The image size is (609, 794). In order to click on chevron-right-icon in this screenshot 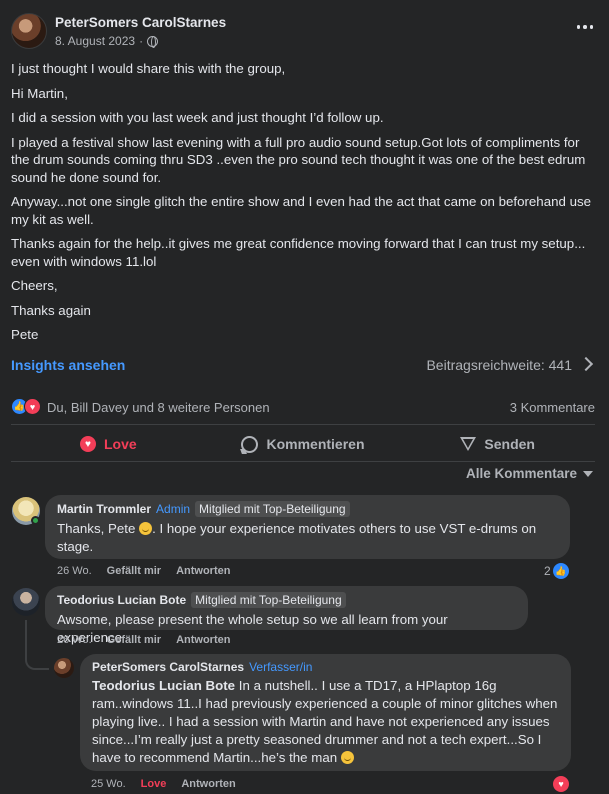, I will do `click(586, 364)`.